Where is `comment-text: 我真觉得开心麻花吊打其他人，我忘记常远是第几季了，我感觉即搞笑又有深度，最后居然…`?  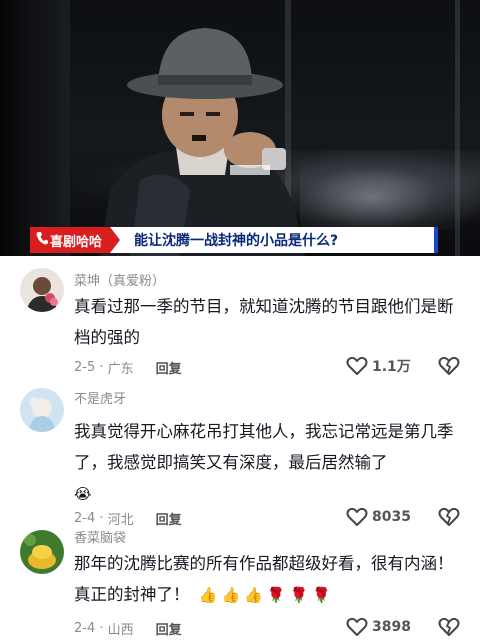
comment-text: 我真觉得开心麻花吊打其他人，我忘记常远是第几季了，我感觉即搞笑又有深度，最后居然… is located at coordinates (271, 463).